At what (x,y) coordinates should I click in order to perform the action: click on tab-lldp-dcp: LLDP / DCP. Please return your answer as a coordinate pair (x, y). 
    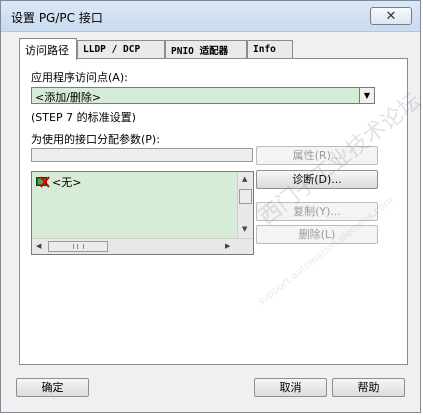
    Looking at the image, I should click on (121, 49).